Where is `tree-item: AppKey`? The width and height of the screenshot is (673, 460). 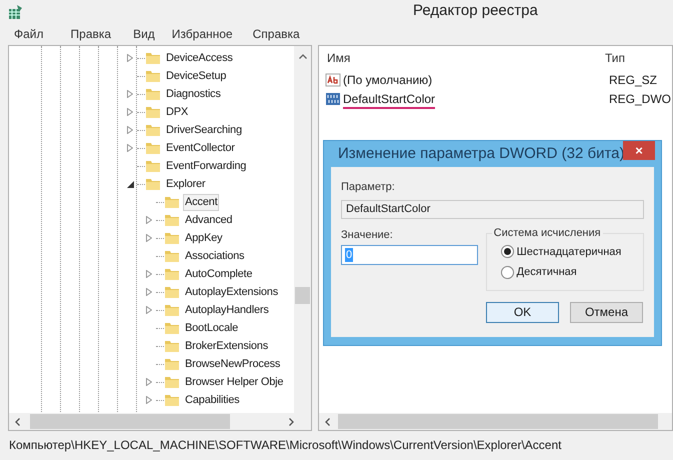 tree-item: AppKey is located at coordinates (203, 238).